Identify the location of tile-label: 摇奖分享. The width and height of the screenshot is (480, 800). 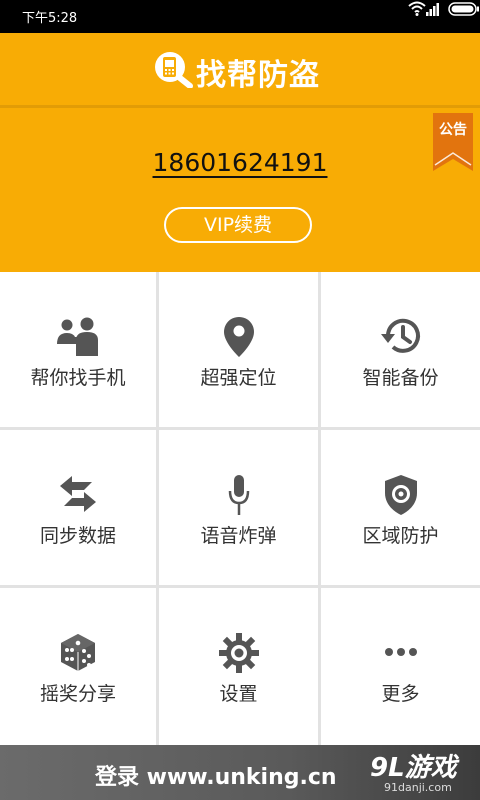
(77, 694).